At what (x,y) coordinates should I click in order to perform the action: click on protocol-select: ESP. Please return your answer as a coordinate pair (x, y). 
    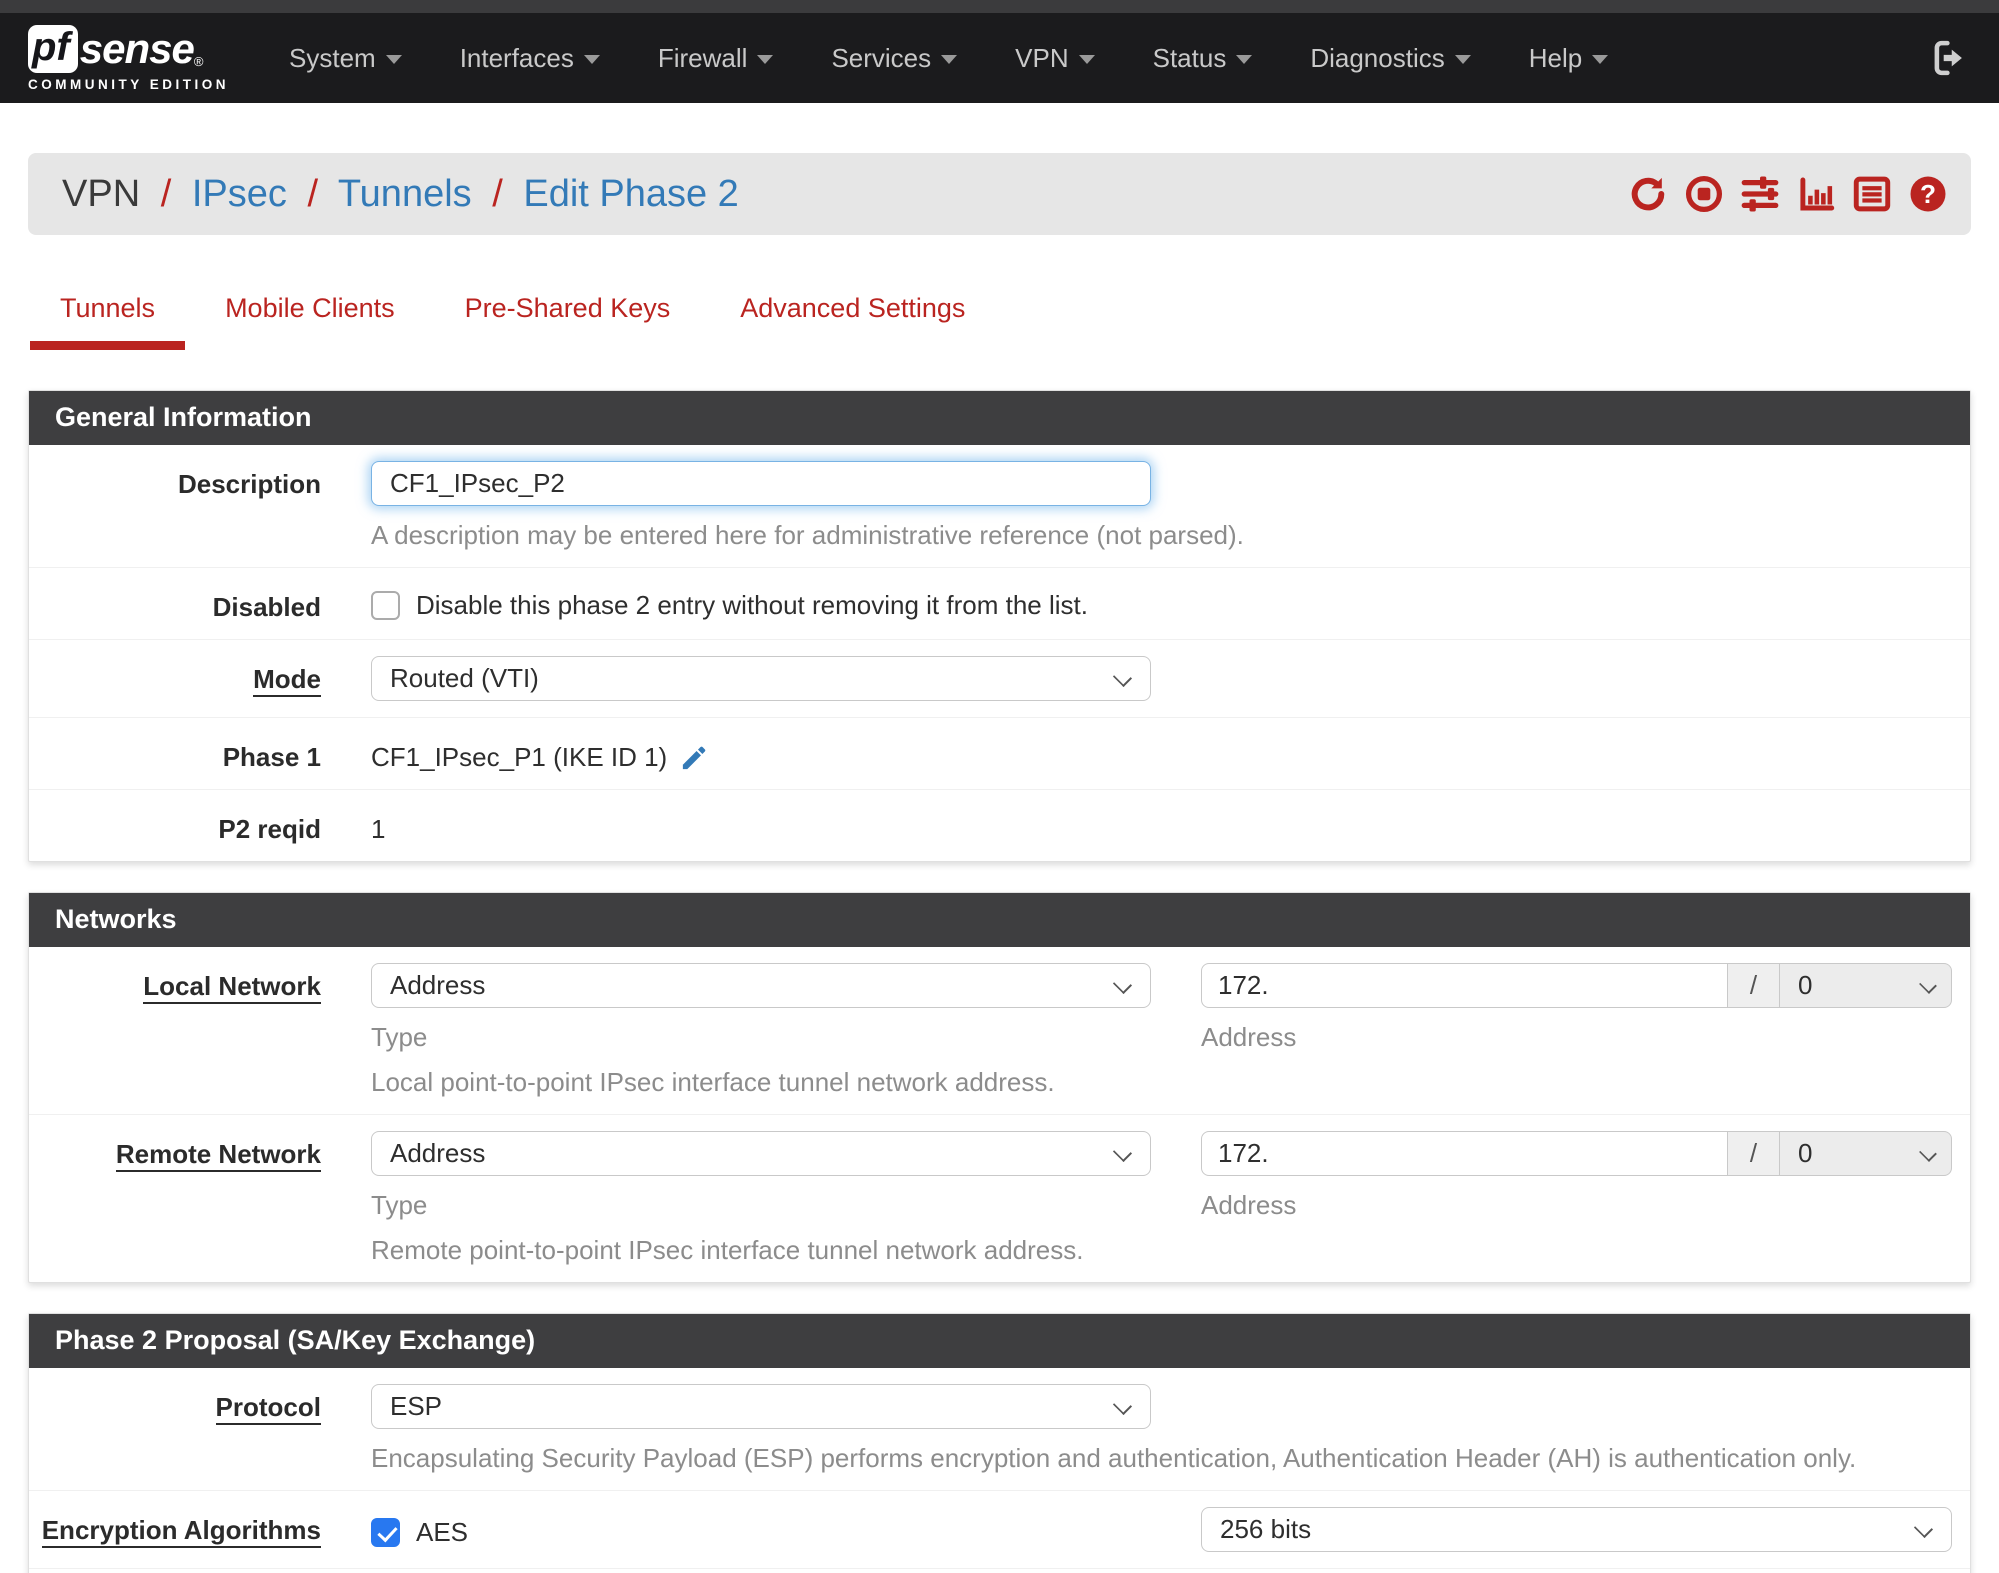
    Looking at the image, I should click on (761, 1406).